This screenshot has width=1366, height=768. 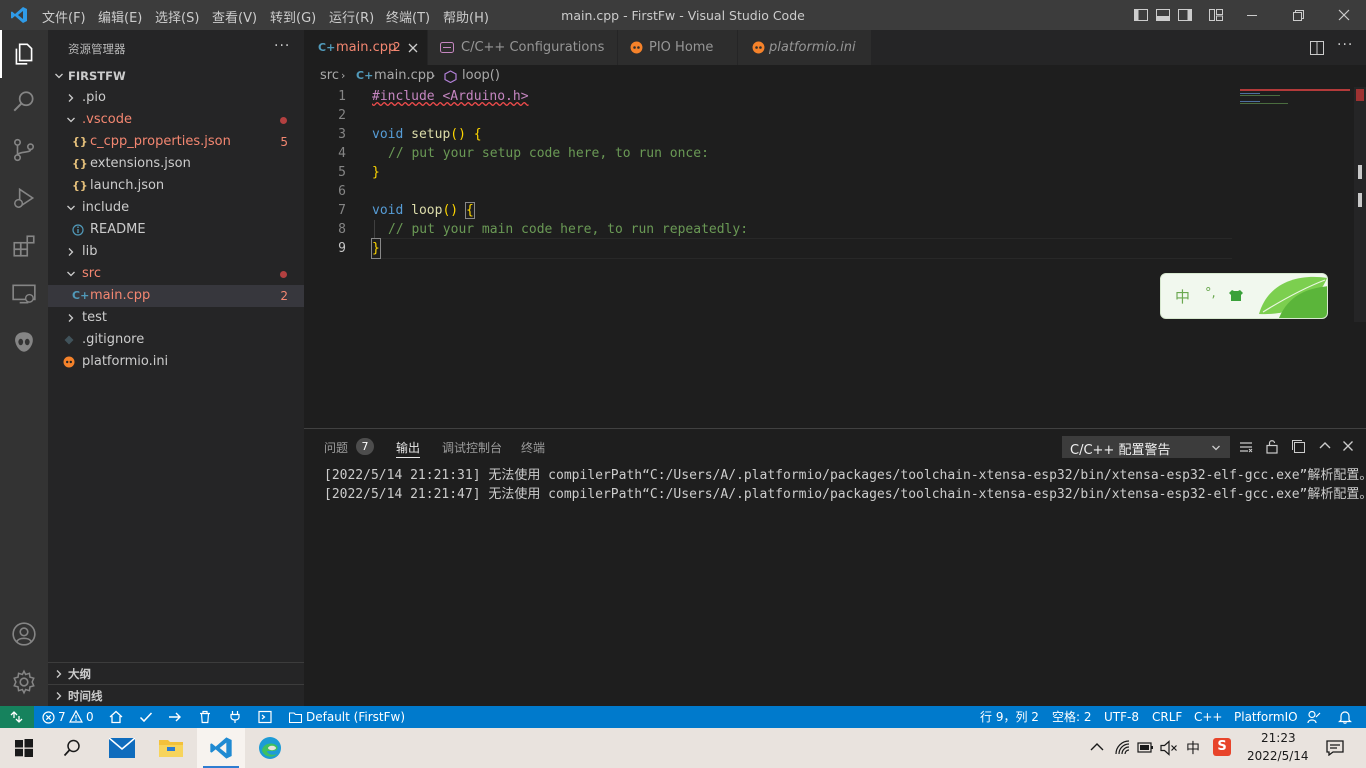 I want to click on clock-date: 2022/5/14, so click(x=1278, y=756).